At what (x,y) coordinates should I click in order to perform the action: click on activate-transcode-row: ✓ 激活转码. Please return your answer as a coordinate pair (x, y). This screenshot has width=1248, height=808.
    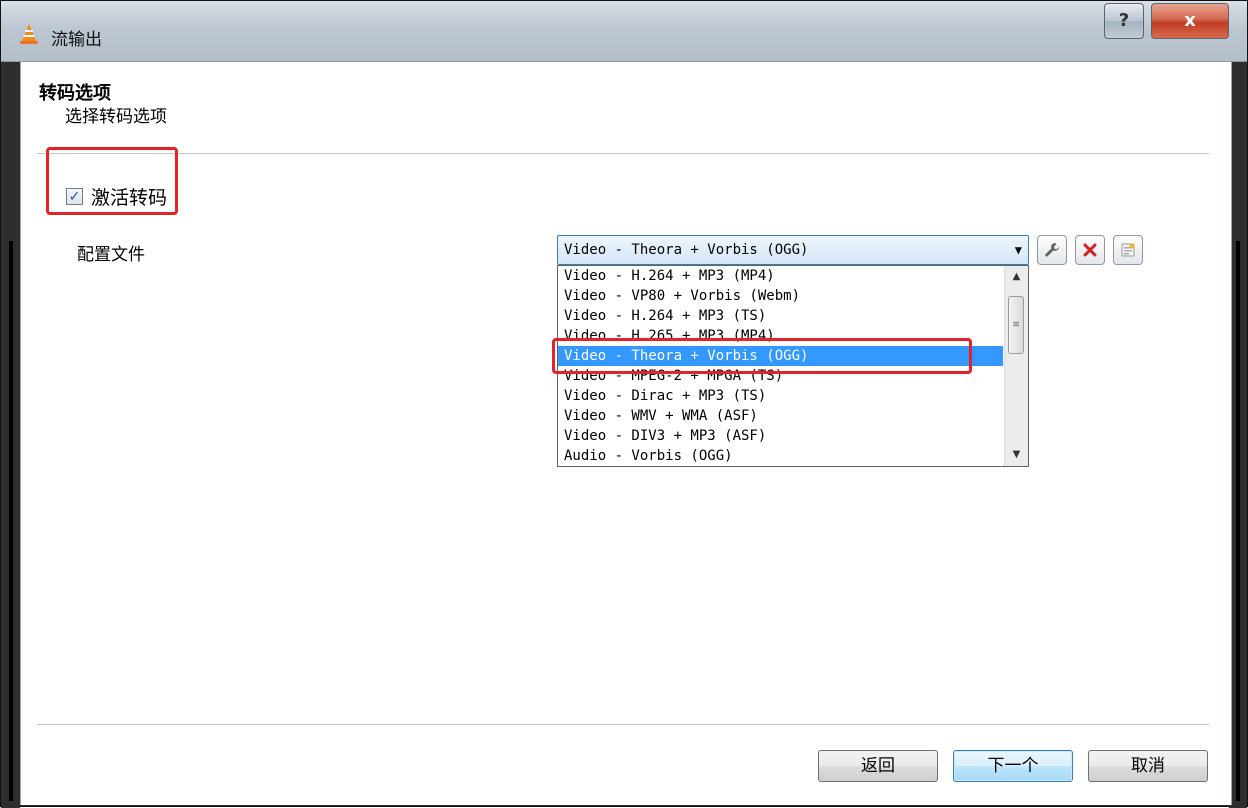
    Looking at the image, I should click on (116, 196).